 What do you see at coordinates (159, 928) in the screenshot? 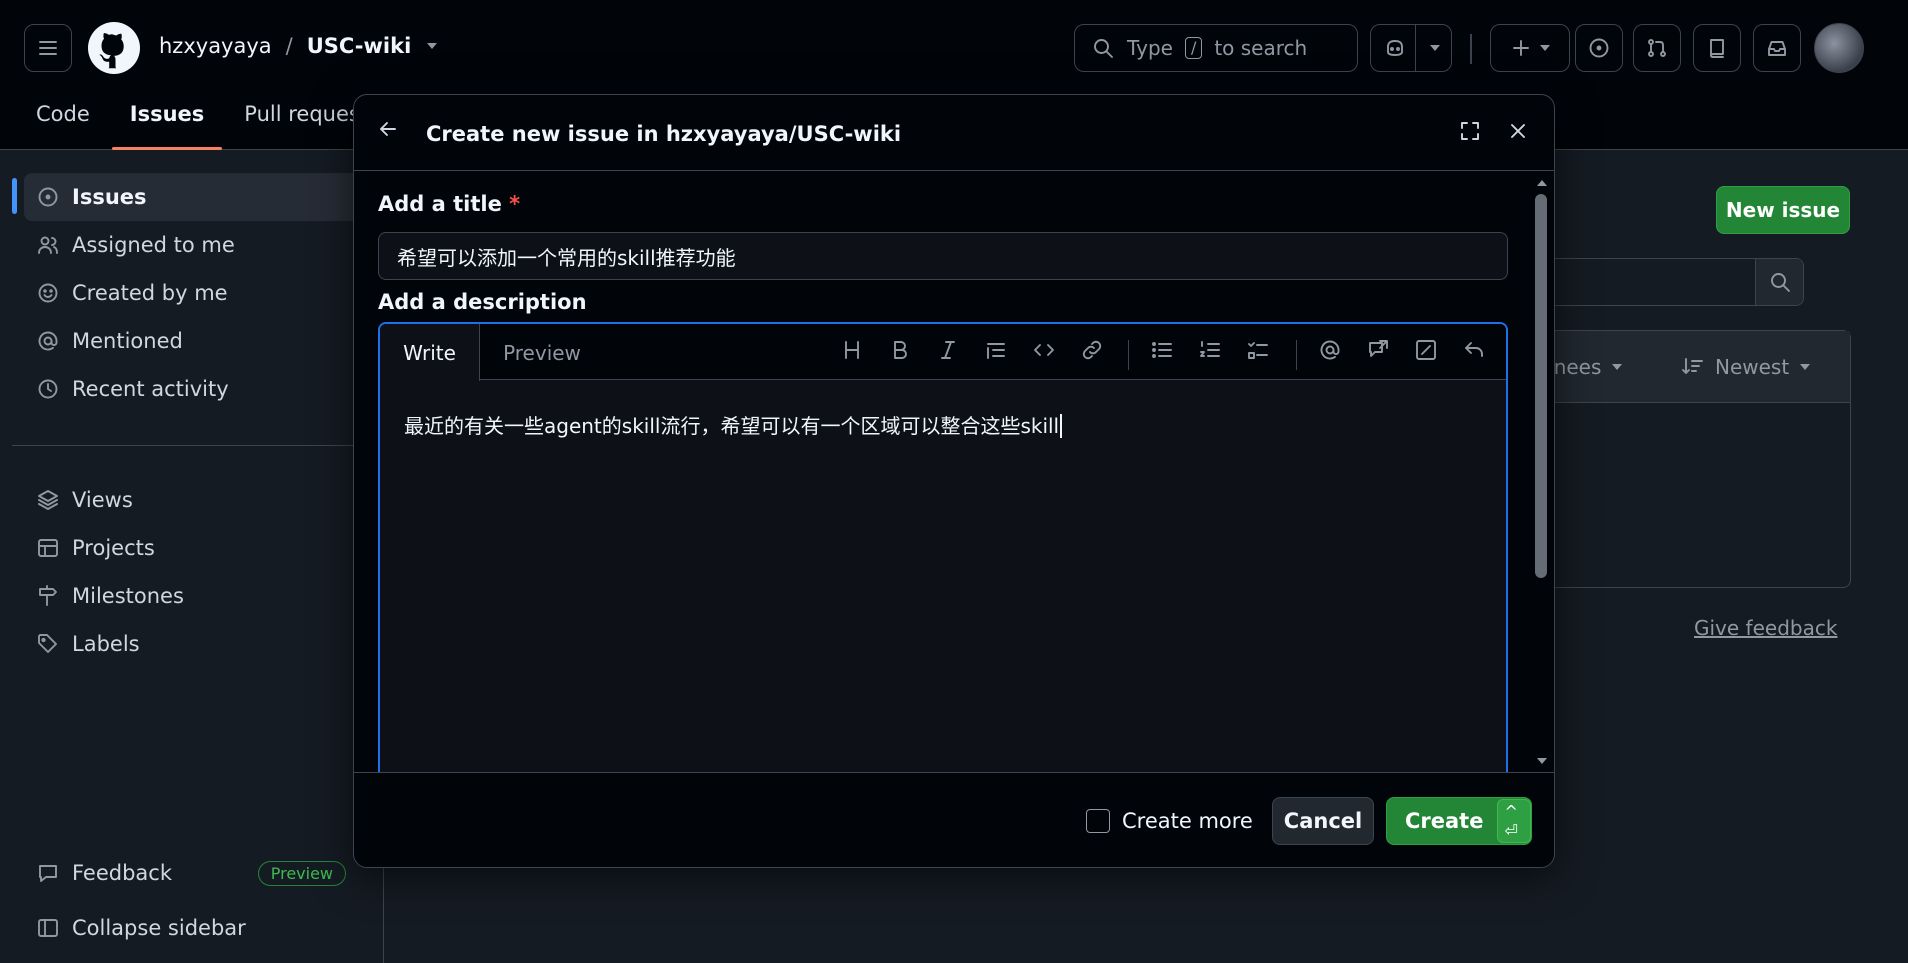
I see `sidebar-item-label: Collapse sidebar` at bounding box center [159, 928].